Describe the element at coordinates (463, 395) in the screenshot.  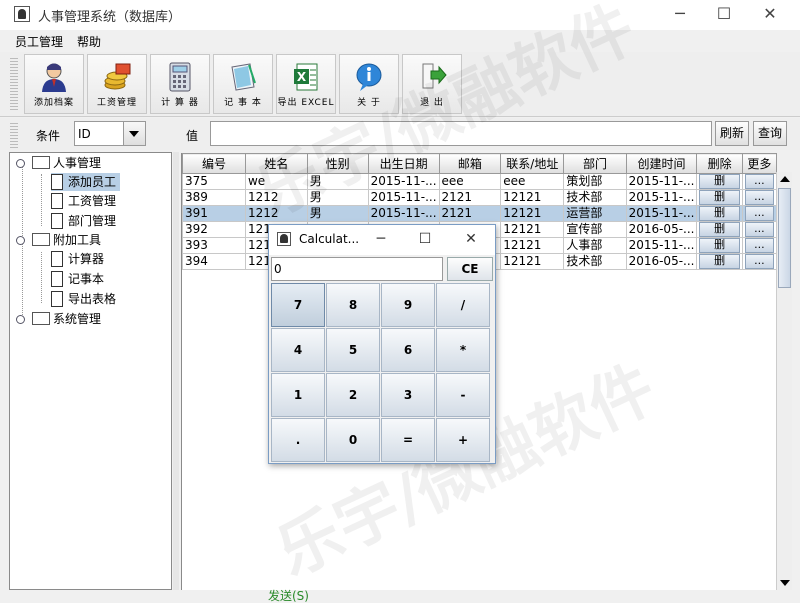
I see `calculator-key: -` at that location.